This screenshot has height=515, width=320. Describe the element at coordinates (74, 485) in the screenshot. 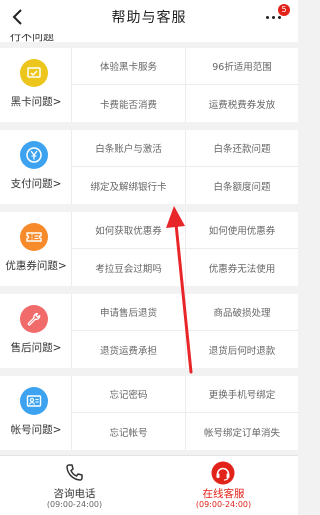

I see `phone-support-button: 咨询电话 (09:00-24:00)` at that location.